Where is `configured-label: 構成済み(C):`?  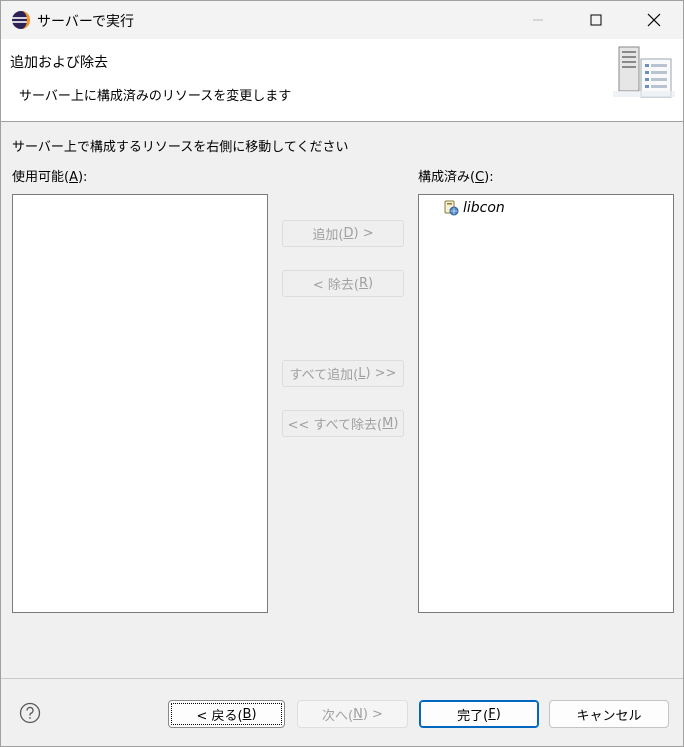 configured-label: 構成済み(C): is located at coordinates (456, 175).